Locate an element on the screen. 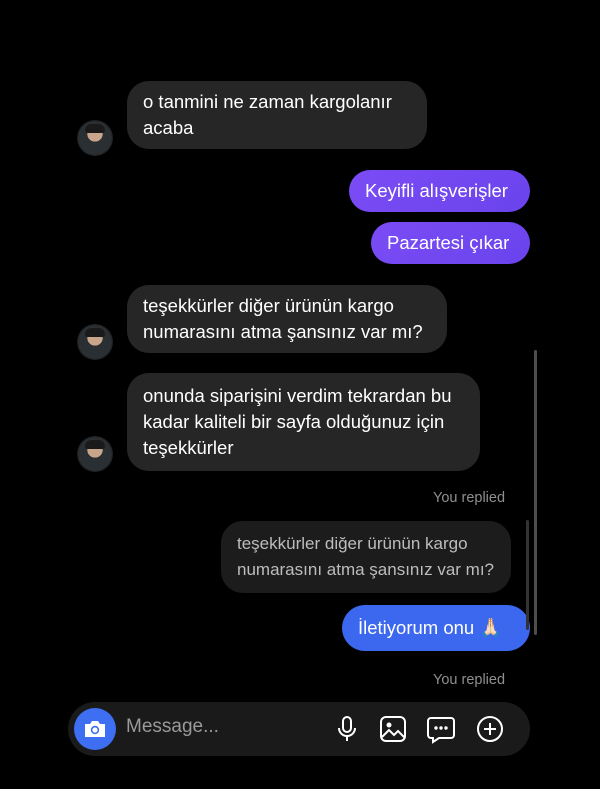  message-outgoing: Keyifli alışverişler is located at coordinates (439, 191).